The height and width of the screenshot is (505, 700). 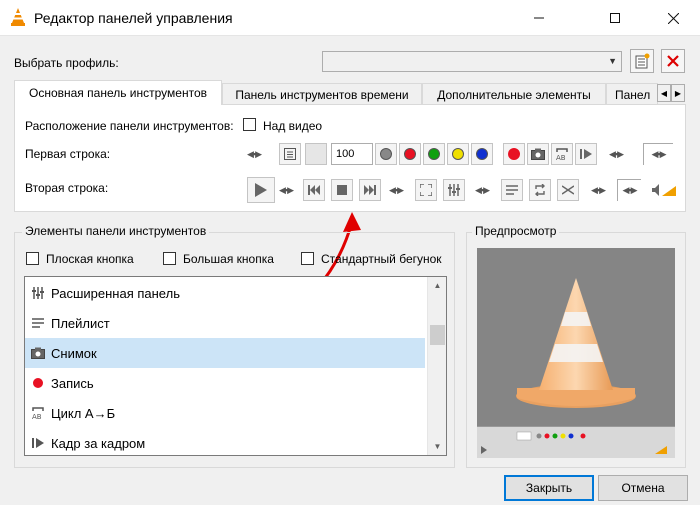 I want to click on next-icon, so click(x=370, y=190).